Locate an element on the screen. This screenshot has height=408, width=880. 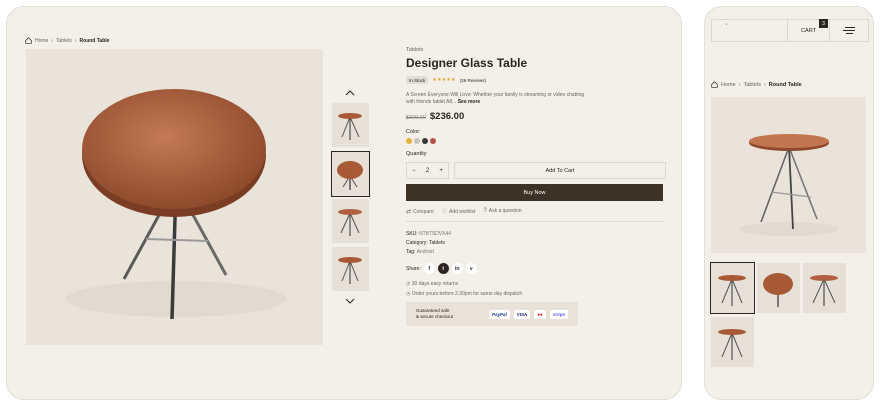
returns-icon: ◷ is located at coordinates (408, 284).